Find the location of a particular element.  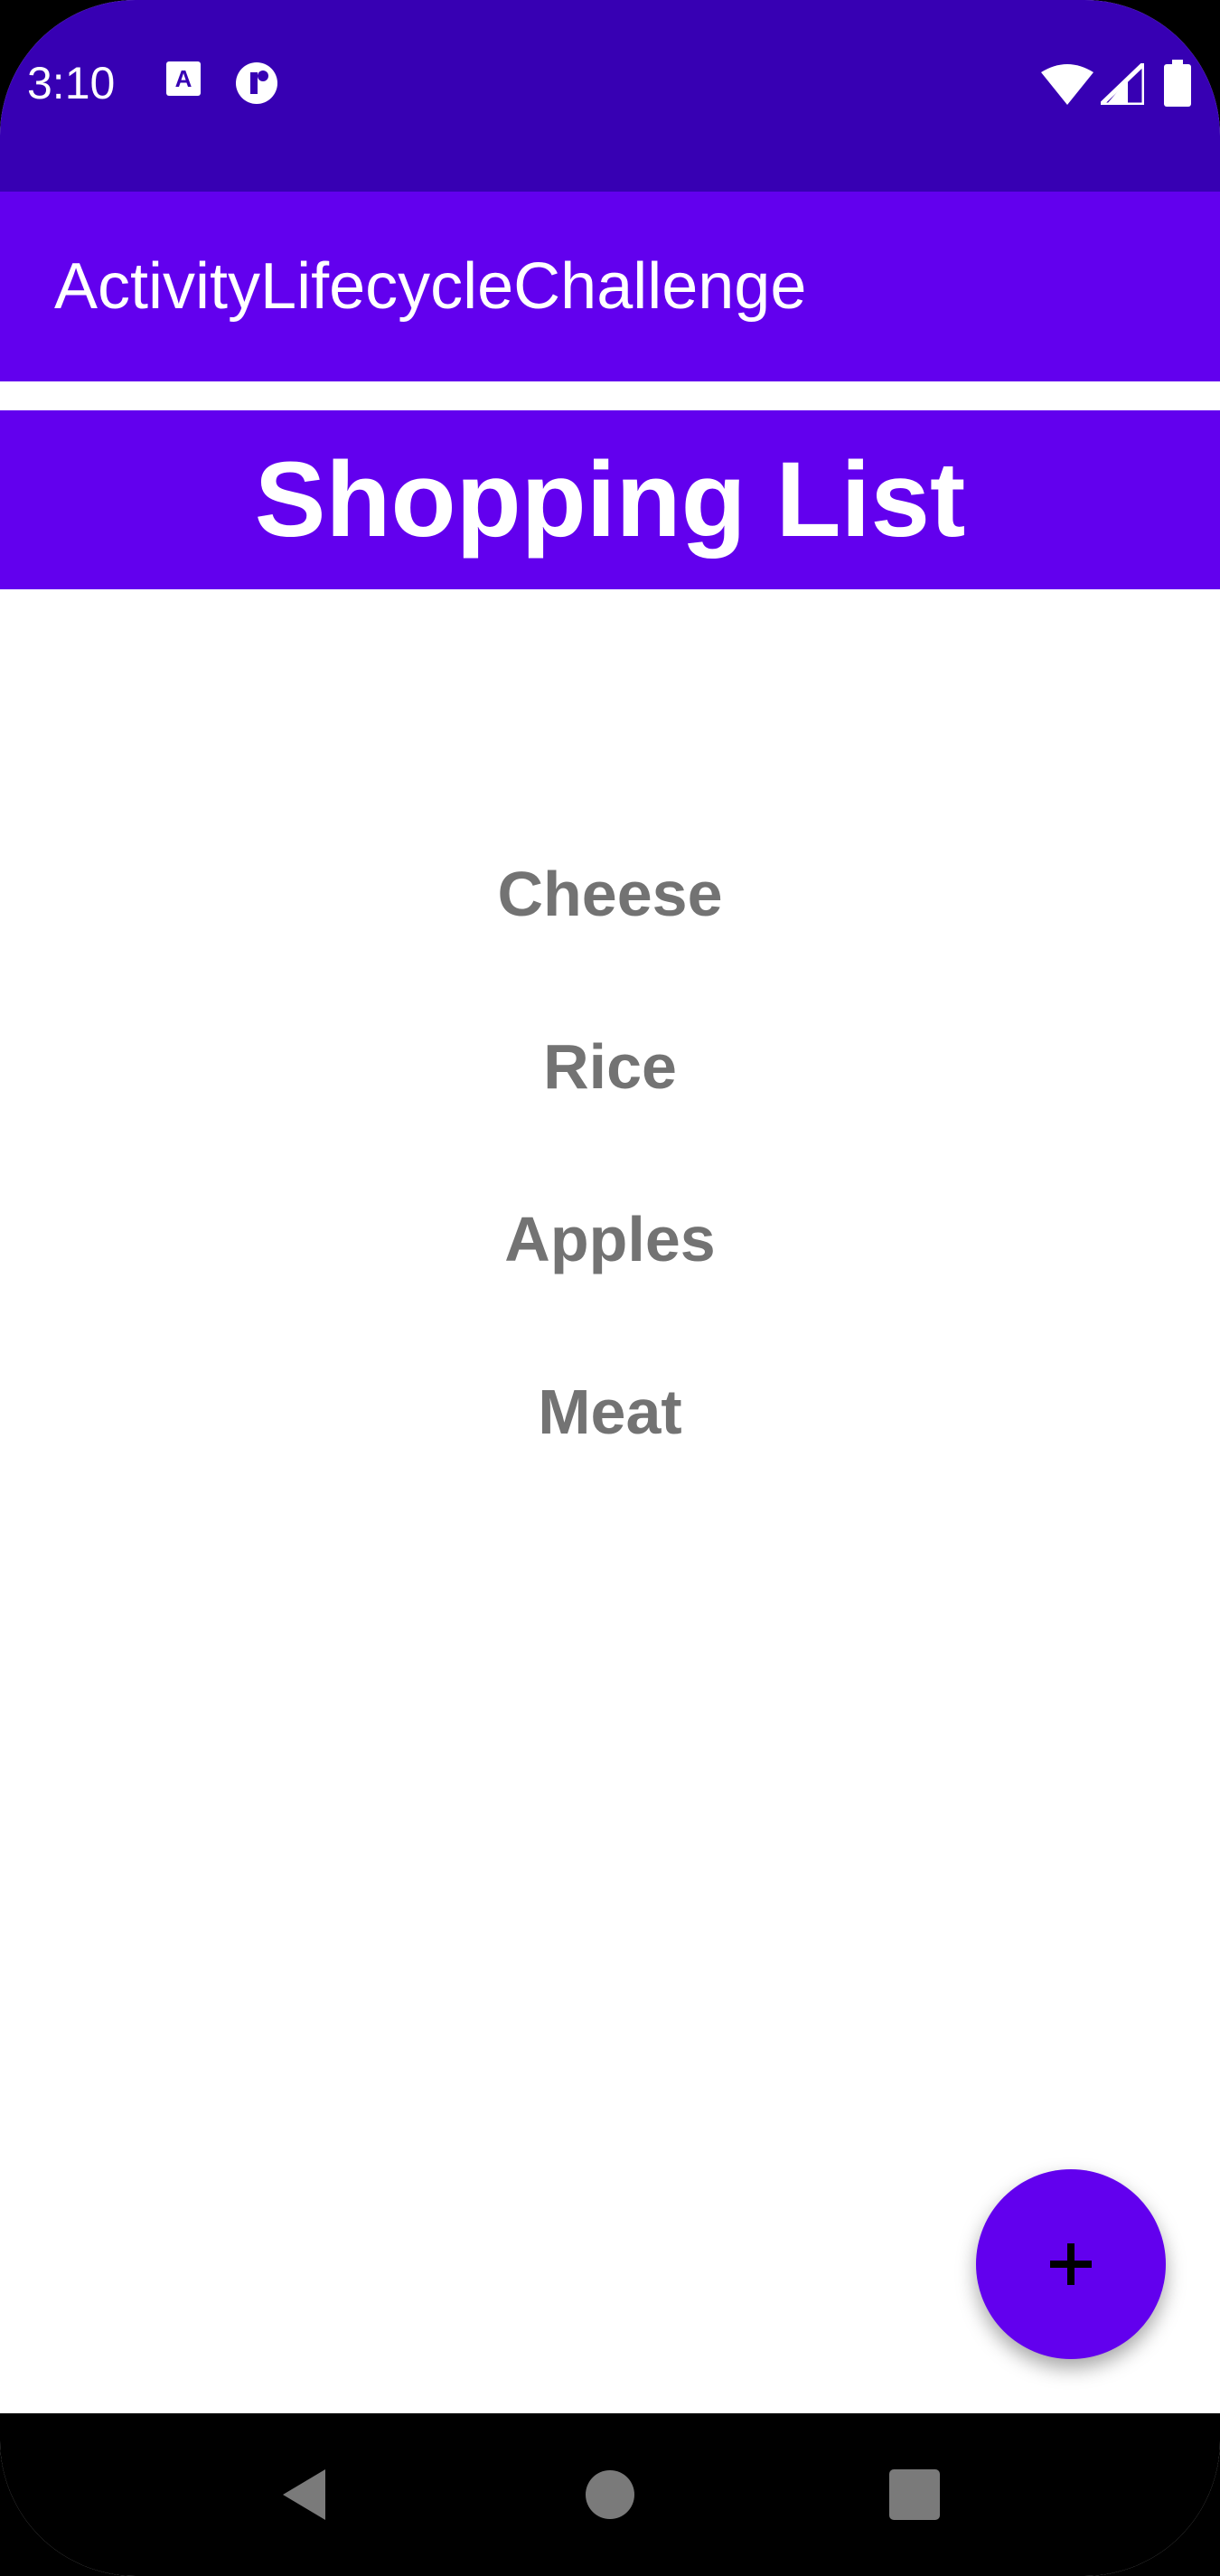

battery-icon is located at coordinates (1177, 85).